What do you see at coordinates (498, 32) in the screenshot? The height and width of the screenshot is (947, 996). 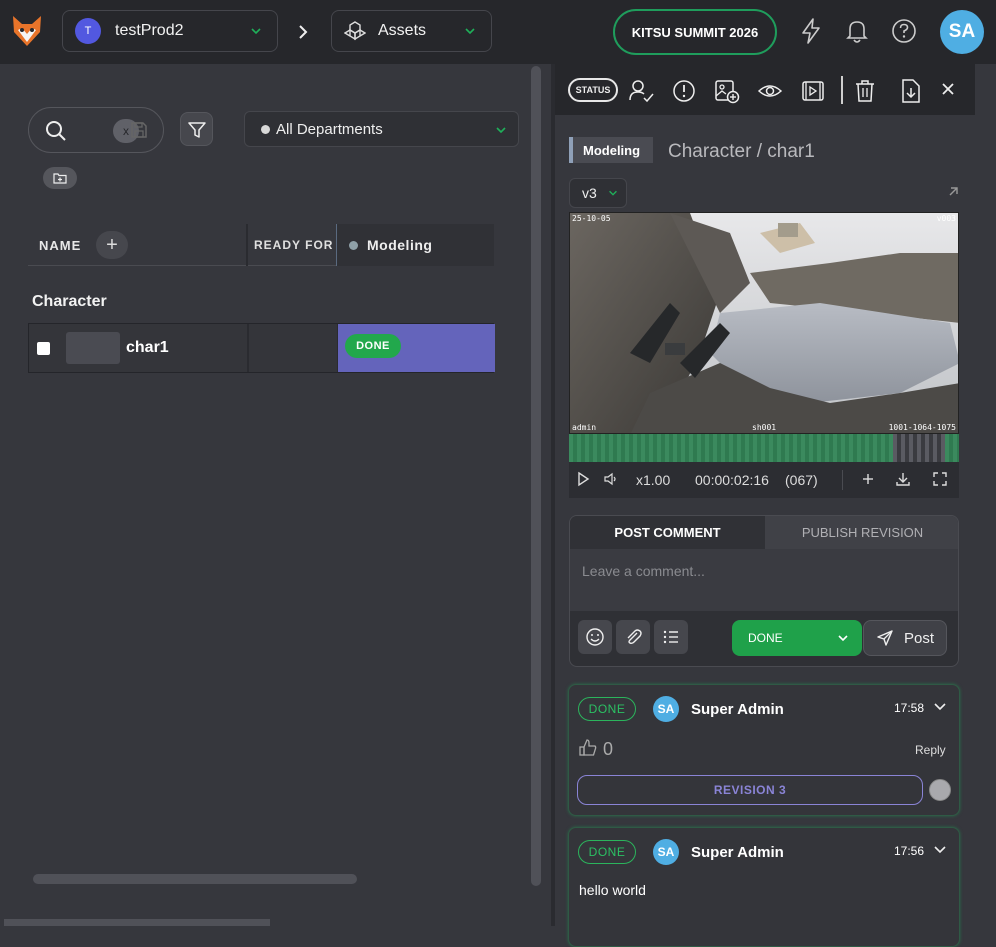 I see `top-bar: T testProd2 Assets KITSU SUMMIT 2026 SA` at bounding box center [498, 32].